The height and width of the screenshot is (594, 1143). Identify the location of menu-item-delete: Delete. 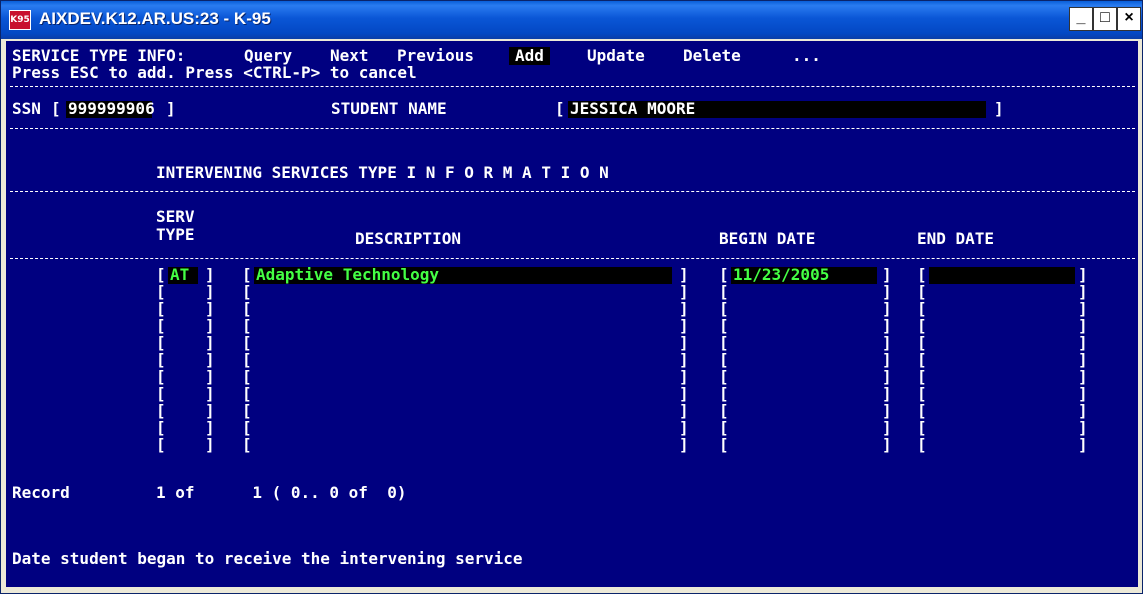
(712, 56).